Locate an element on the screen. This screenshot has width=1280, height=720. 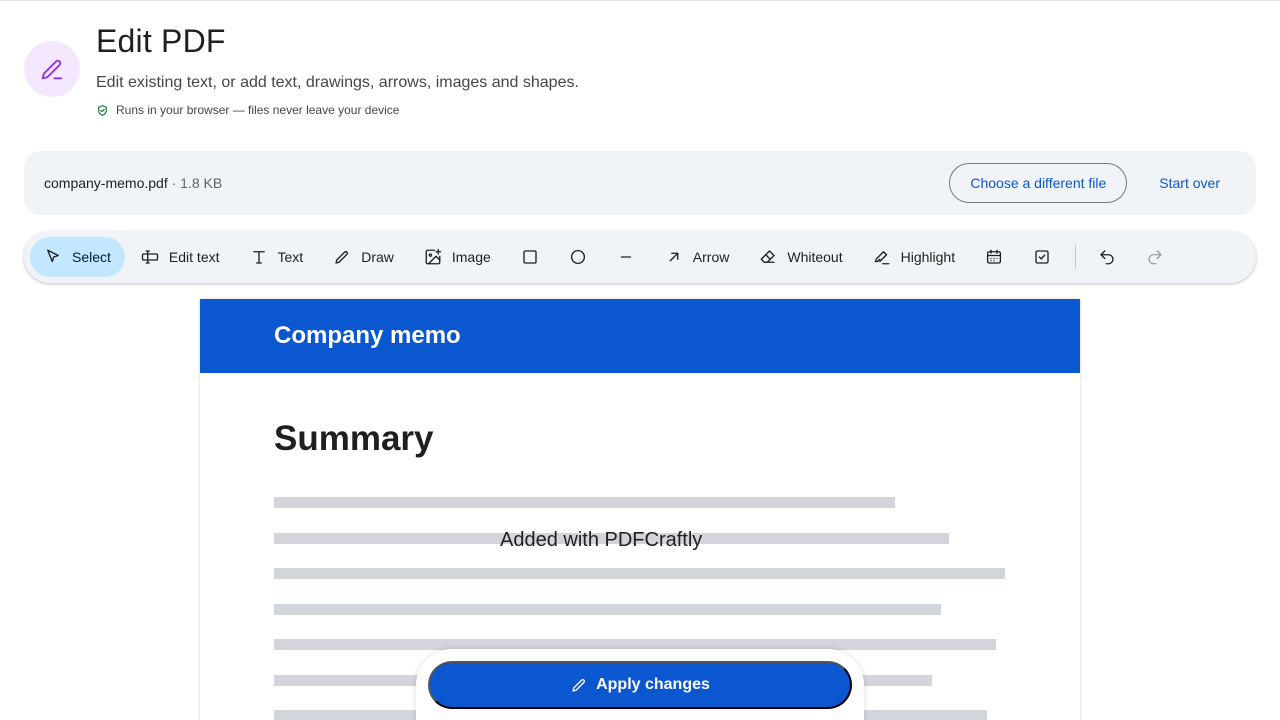
redo-button is located at coordinates (1155, 257).